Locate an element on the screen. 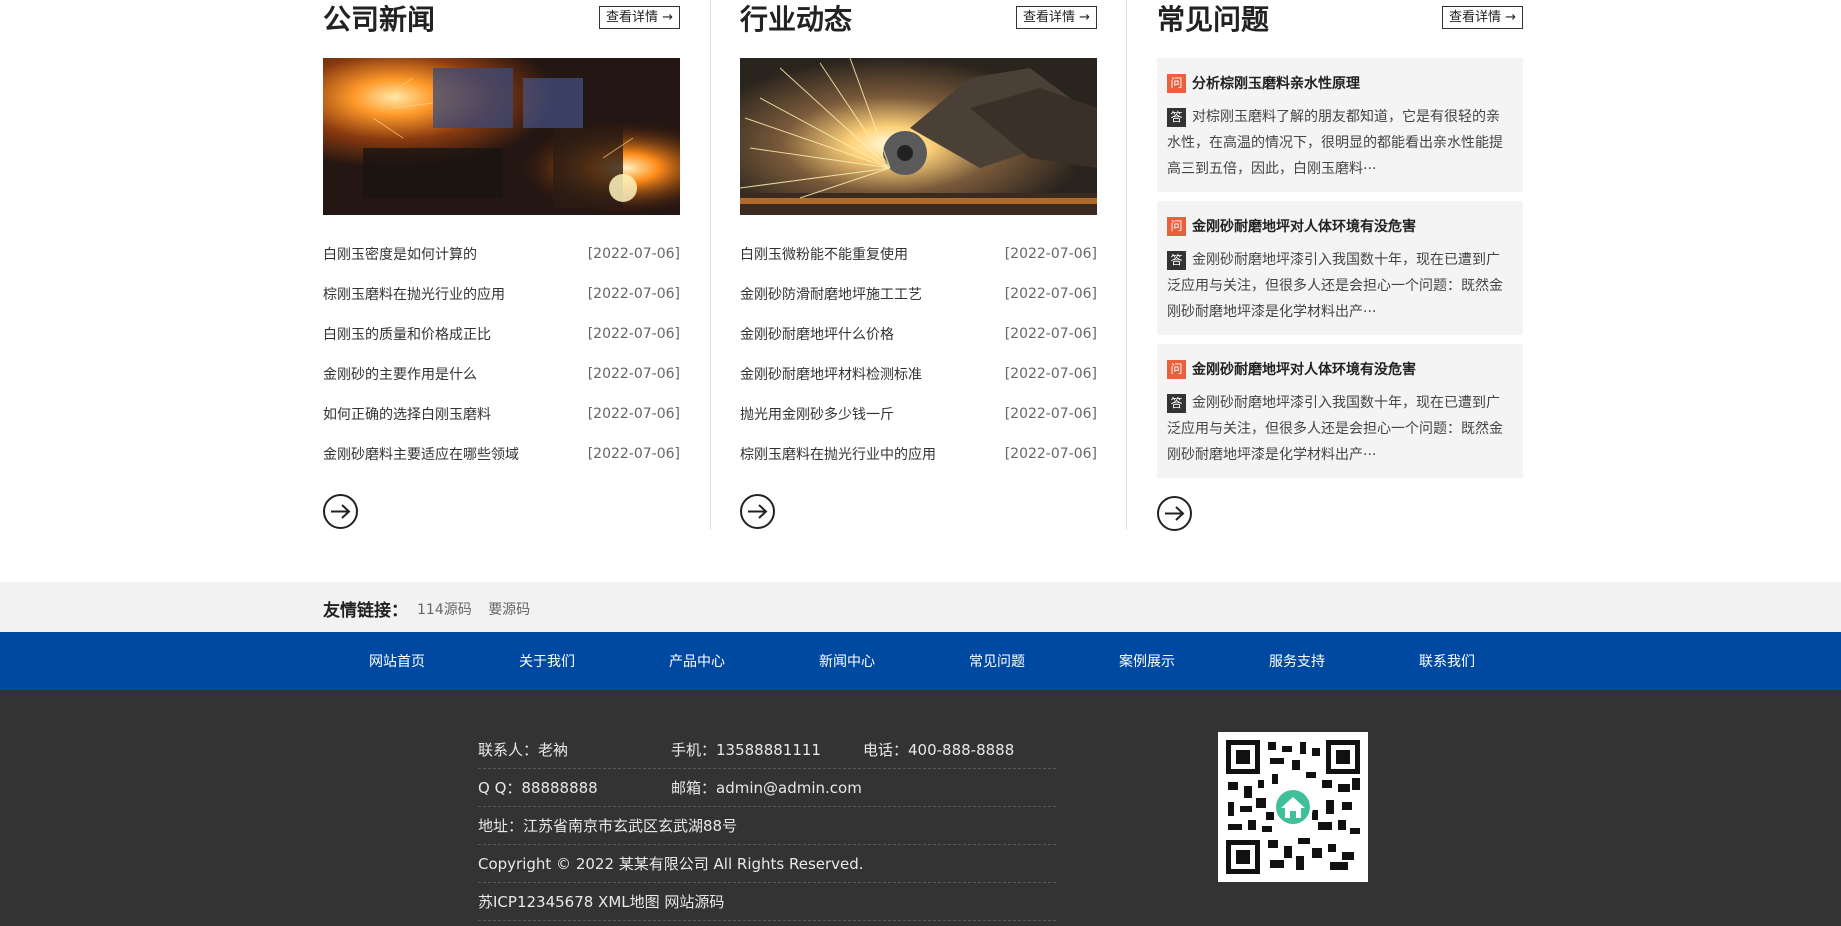  list-item: 金刚砂防滑耐磨地坪施工工艺 [2022-07-06] is located at coordinates (918, 294).